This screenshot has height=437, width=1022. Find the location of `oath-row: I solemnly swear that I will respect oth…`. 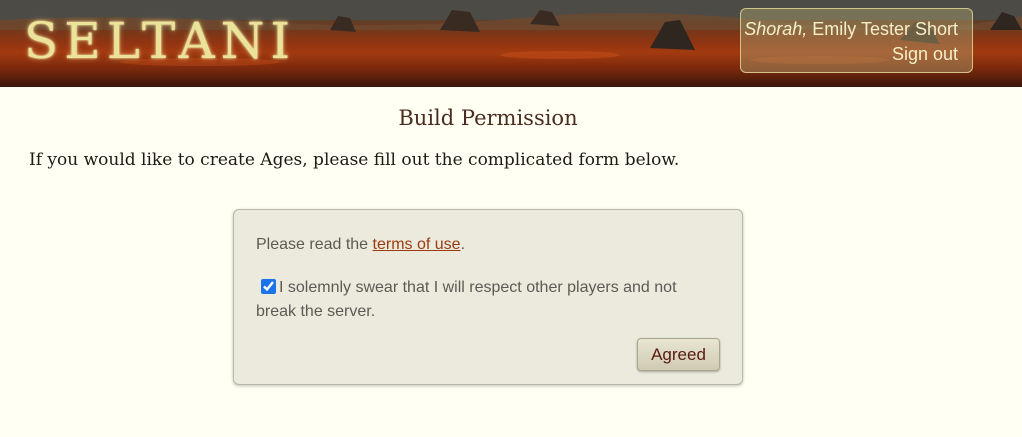

oath-row: I solemnly swear that I will respect oth… is located at coordinates (486, 300).